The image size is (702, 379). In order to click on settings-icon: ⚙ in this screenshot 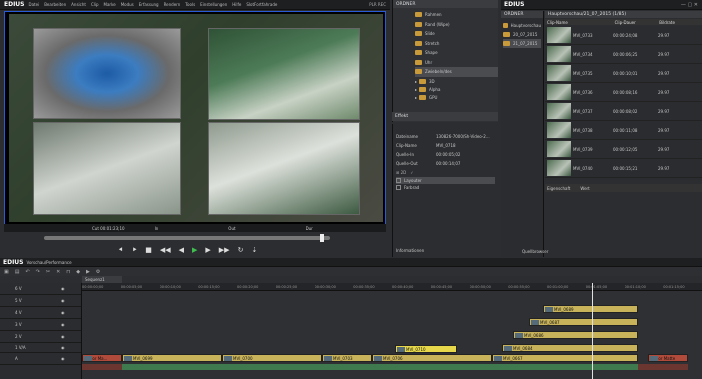, I will do `click(98, 272)`.